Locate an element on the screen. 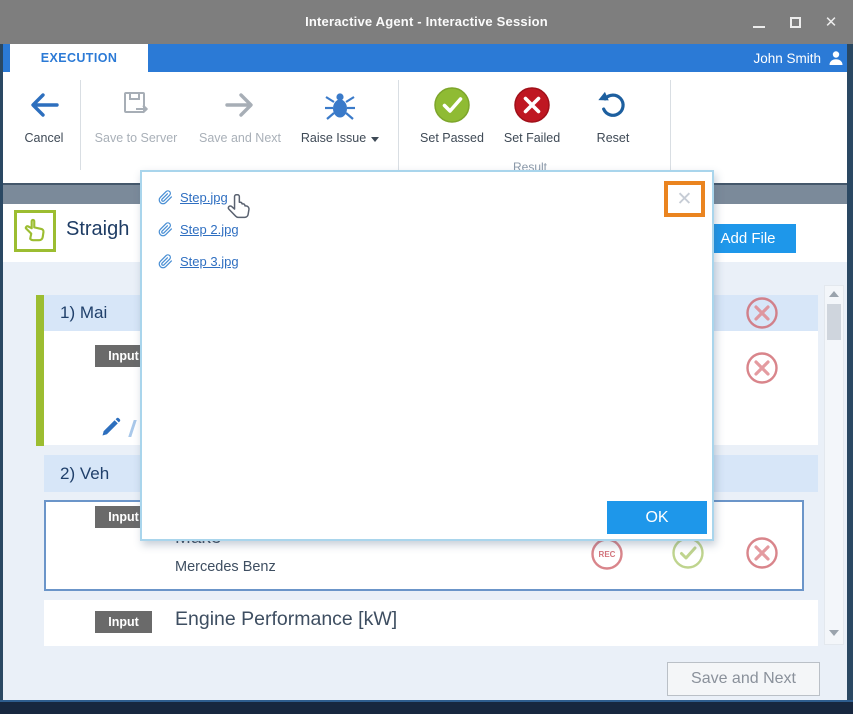 The width and height of the screenshot is (853, 714). cursor-pointer-icon is located at coordinates (238, 206).